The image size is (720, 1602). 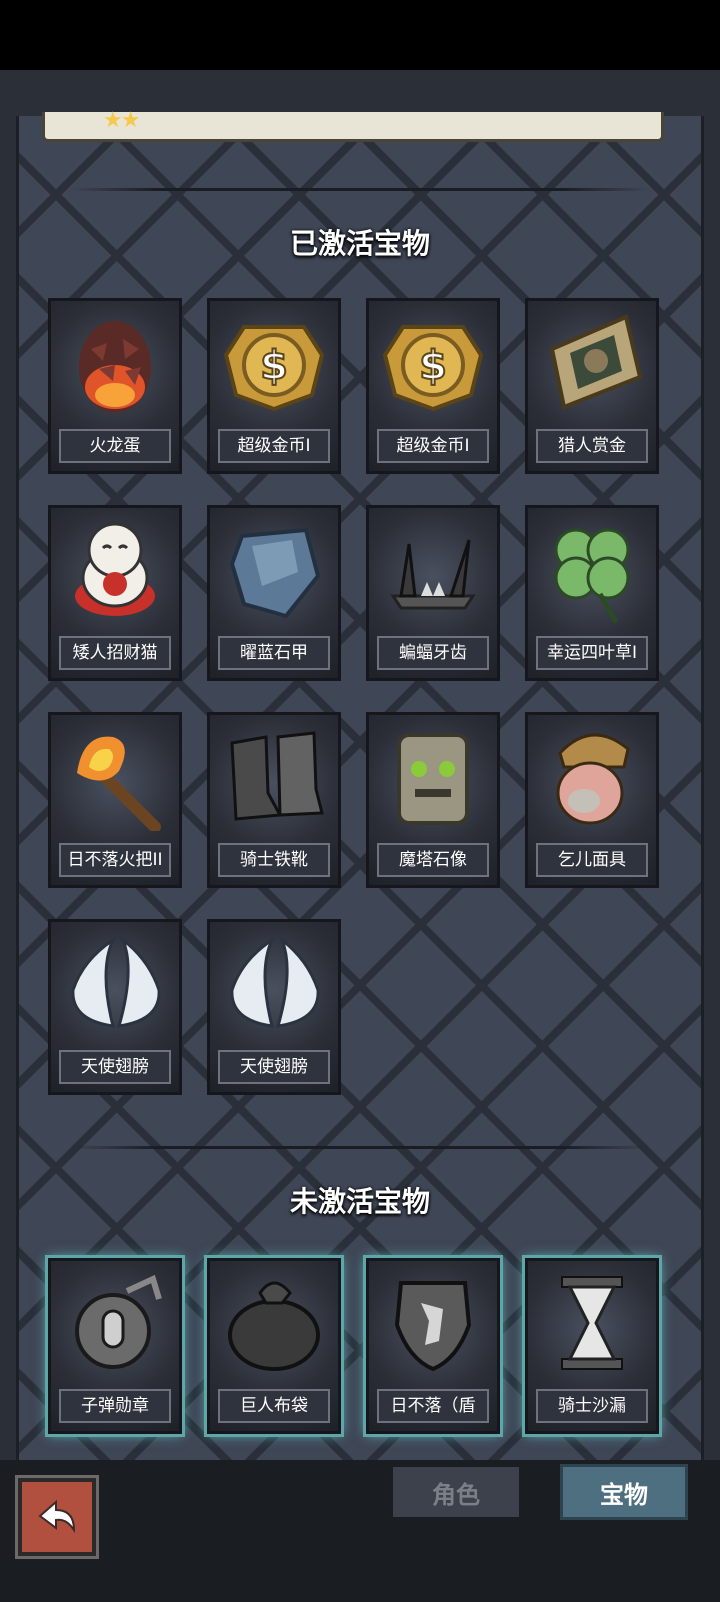 I want to click on dragon-egg-icon, so click(x=115, y=367).